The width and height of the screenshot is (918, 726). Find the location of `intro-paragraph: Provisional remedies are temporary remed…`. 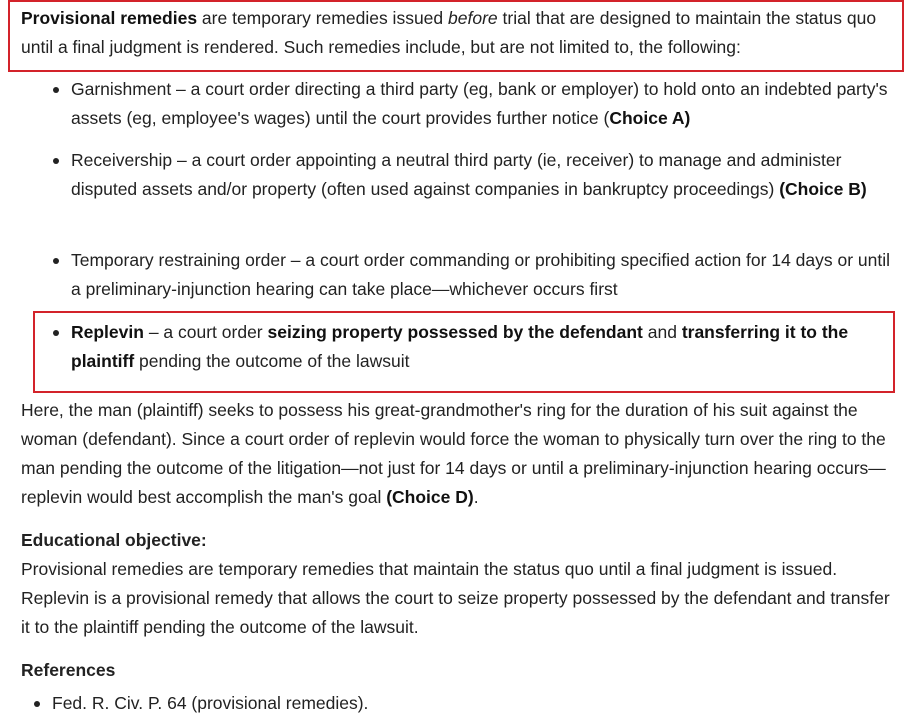

intro-paragraph: Provisional remedies are temporary remed… is located at coordinates (463, 33).